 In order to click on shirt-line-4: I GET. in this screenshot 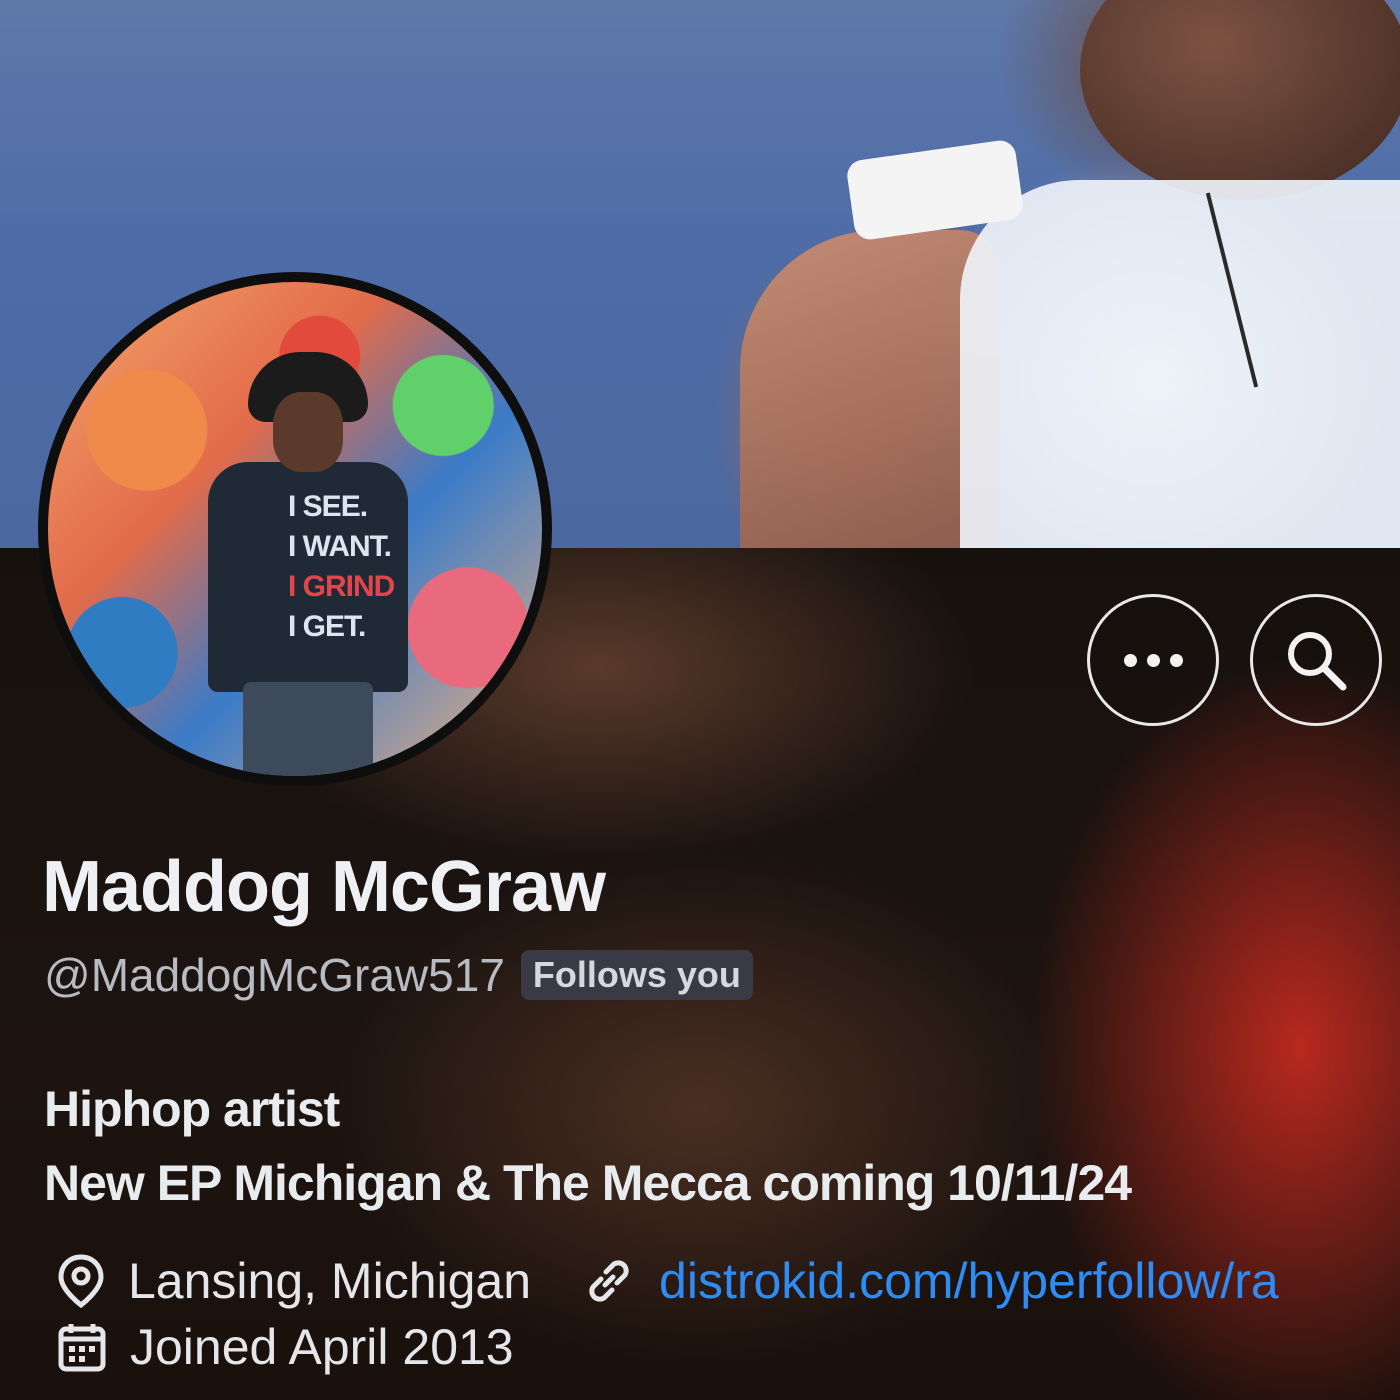, I will do `click(327, 626)`.